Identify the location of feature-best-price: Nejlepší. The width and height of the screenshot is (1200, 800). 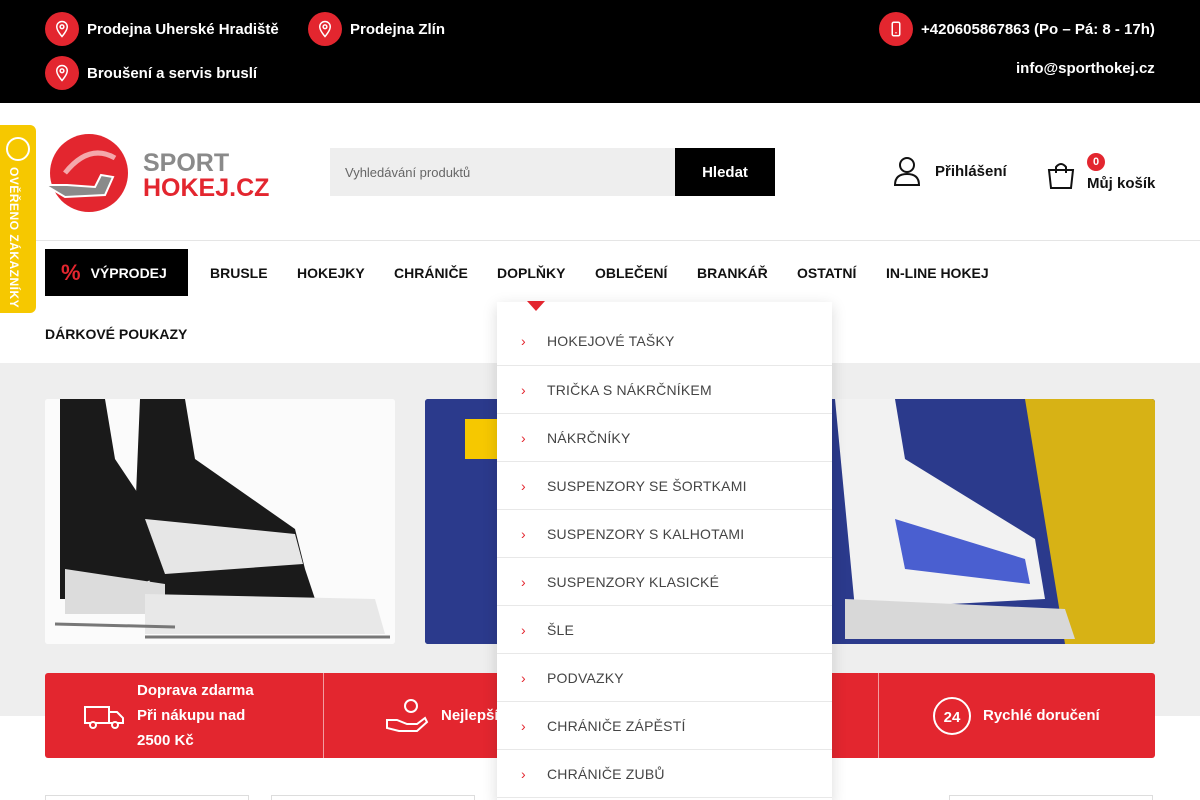
(442, 715).